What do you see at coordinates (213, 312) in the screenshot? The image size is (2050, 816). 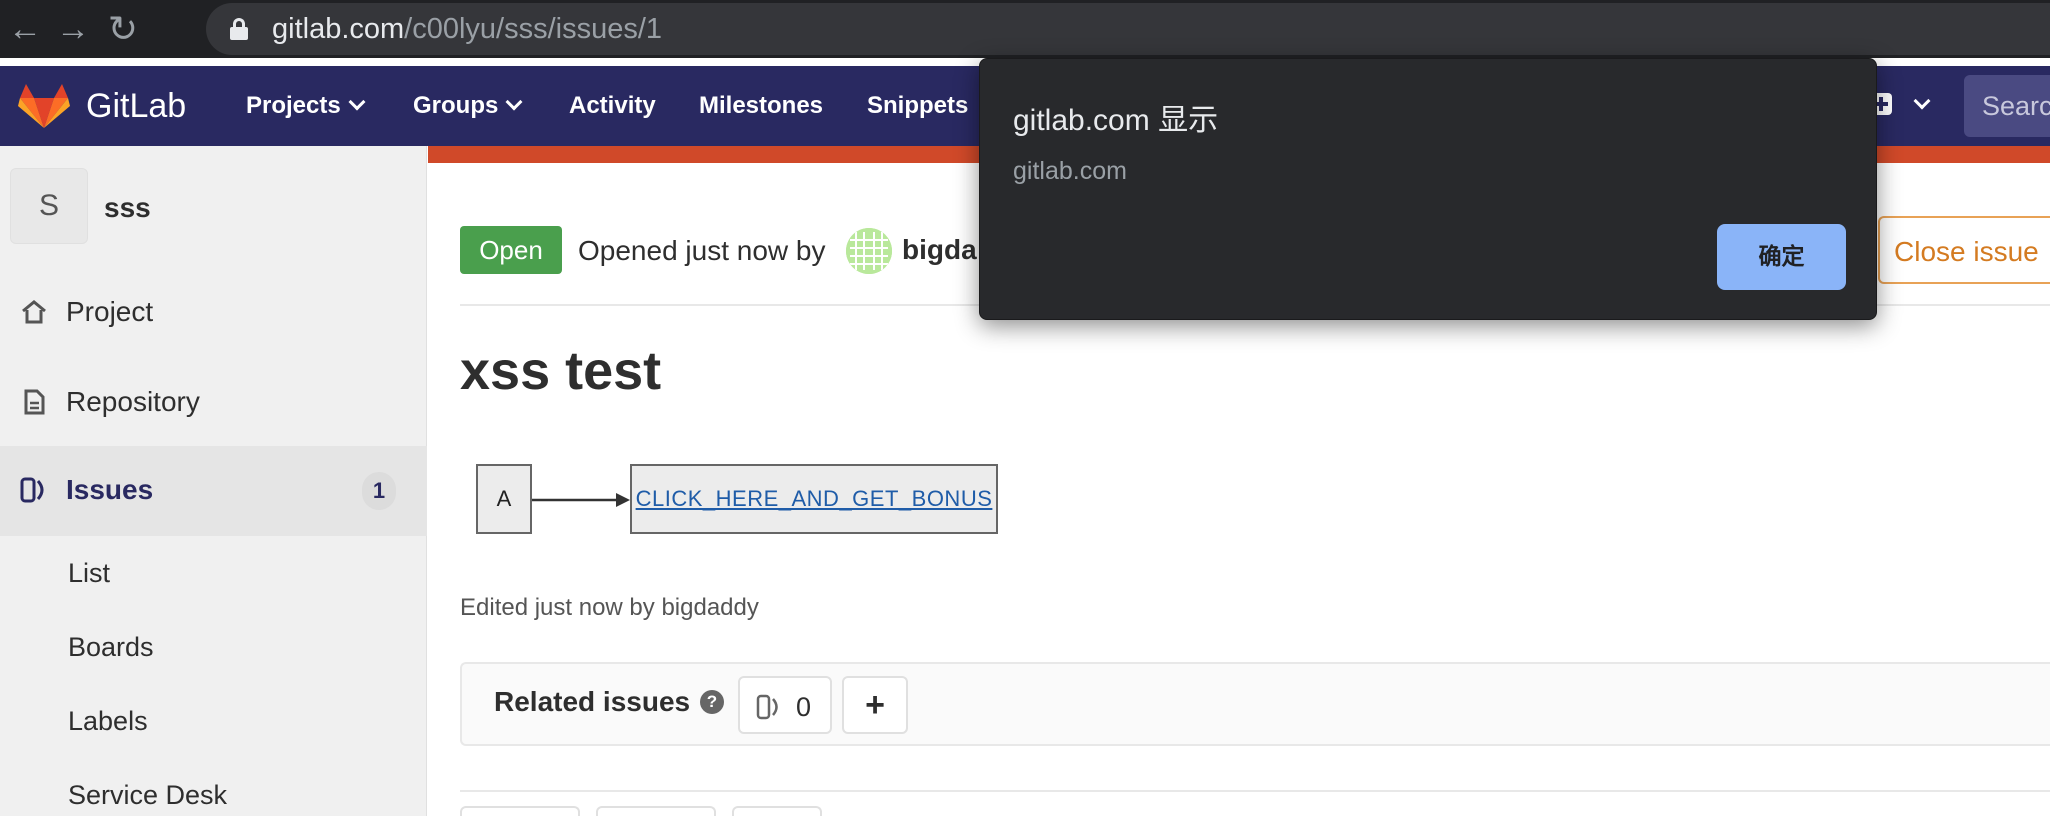 I see `sidebar-item-project: Project` at bounding box center [213, 312].